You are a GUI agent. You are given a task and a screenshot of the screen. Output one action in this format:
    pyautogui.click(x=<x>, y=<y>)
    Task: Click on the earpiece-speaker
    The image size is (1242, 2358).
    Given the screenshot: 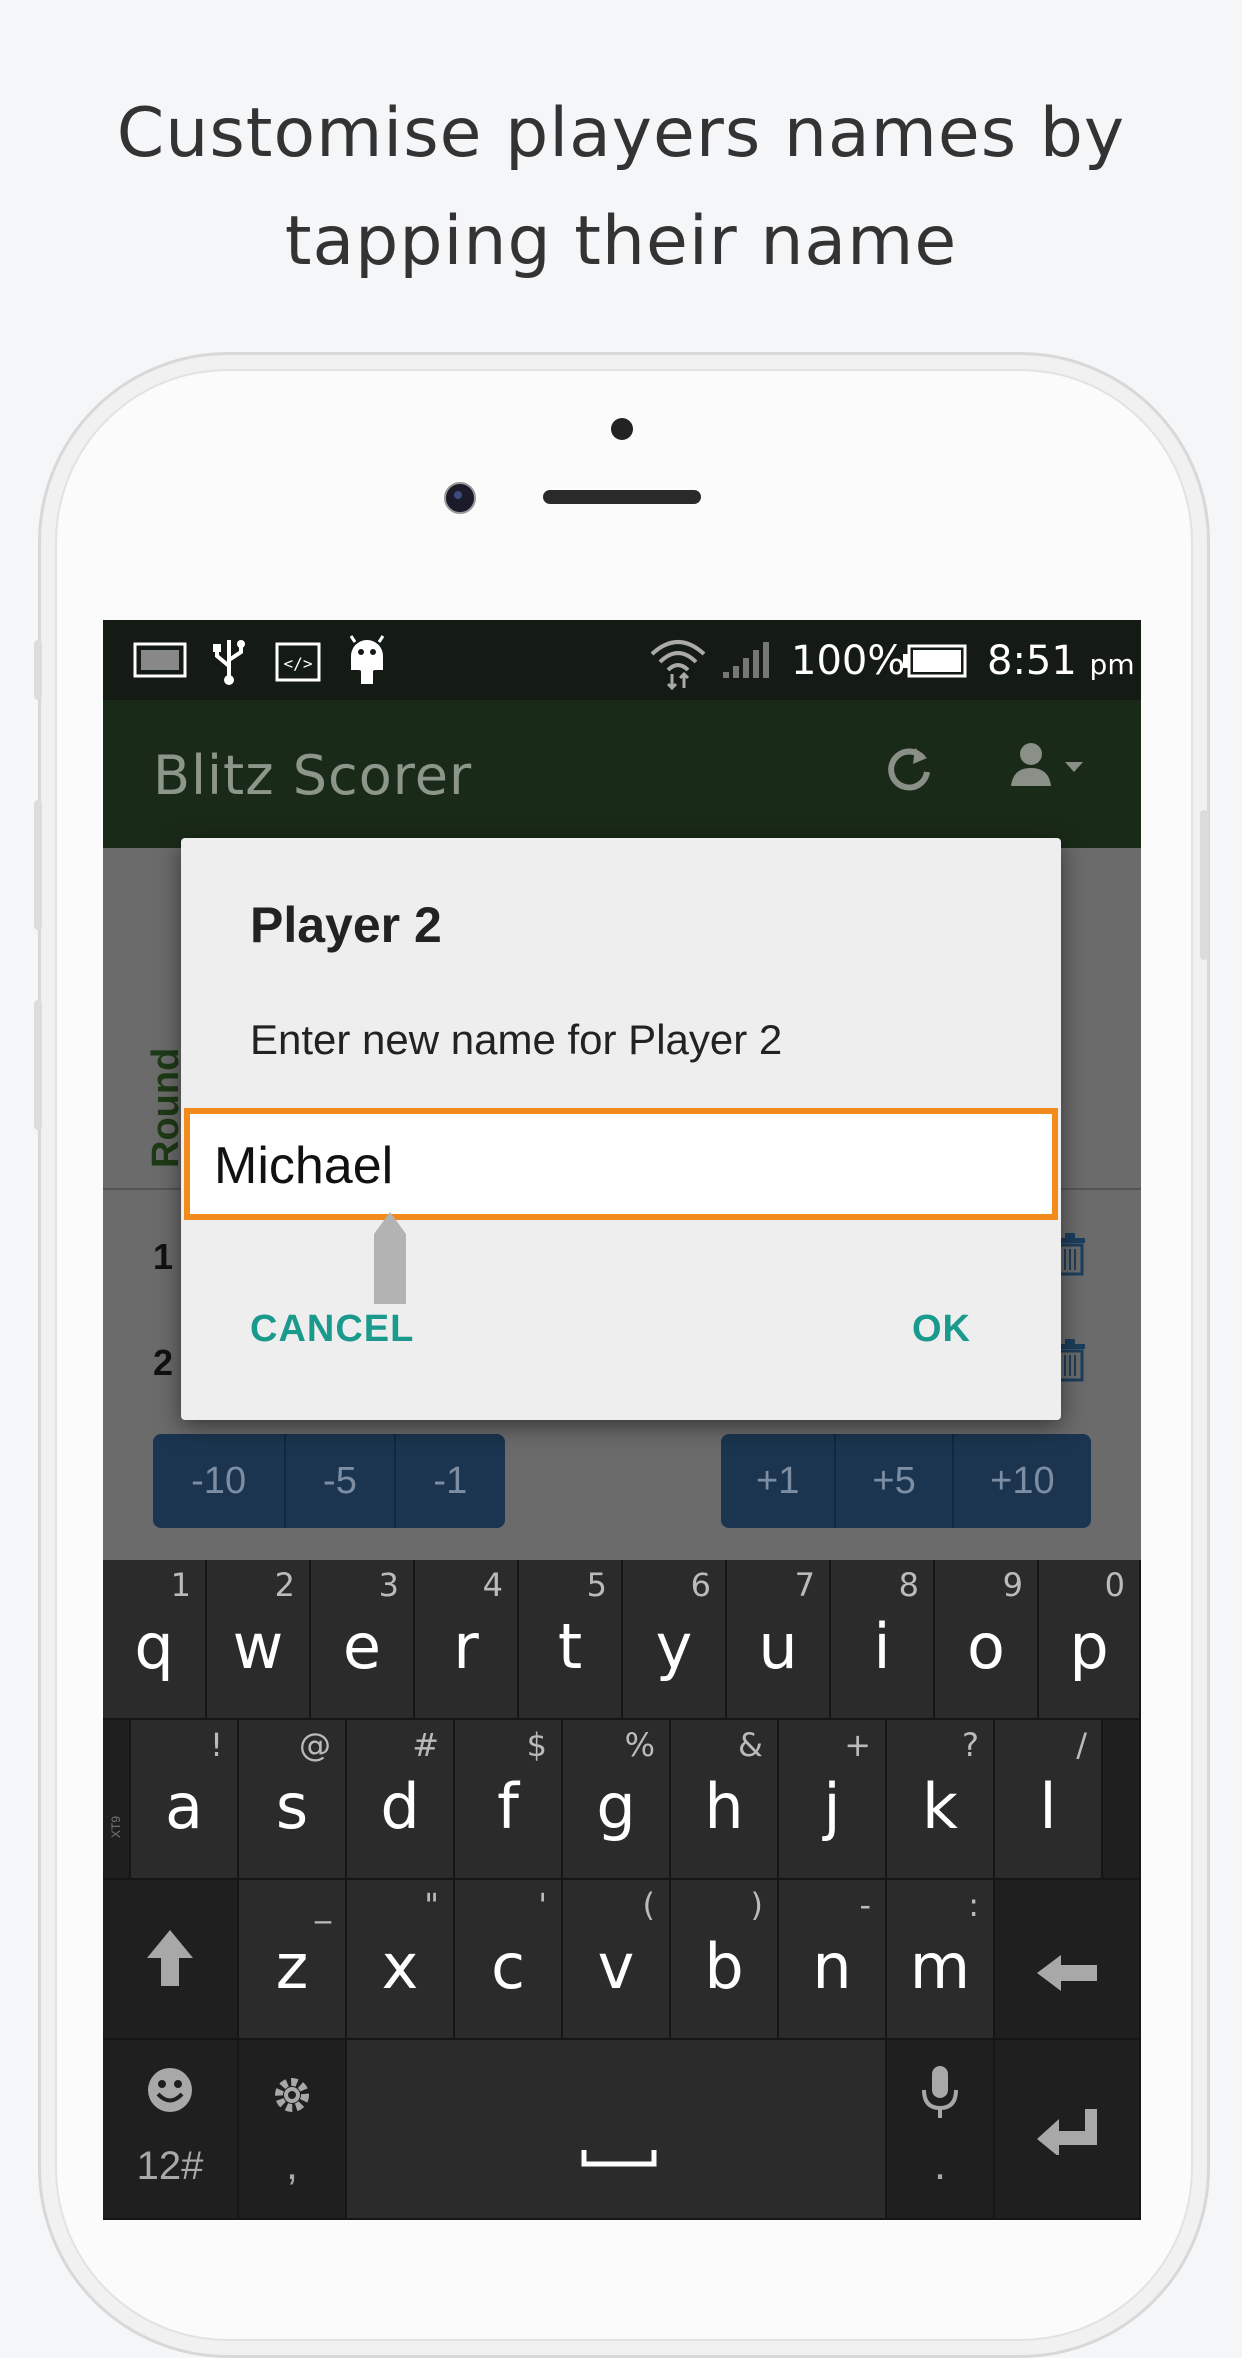 What is the action you would take?
    pyautogui.click(x=622, y=497)
    